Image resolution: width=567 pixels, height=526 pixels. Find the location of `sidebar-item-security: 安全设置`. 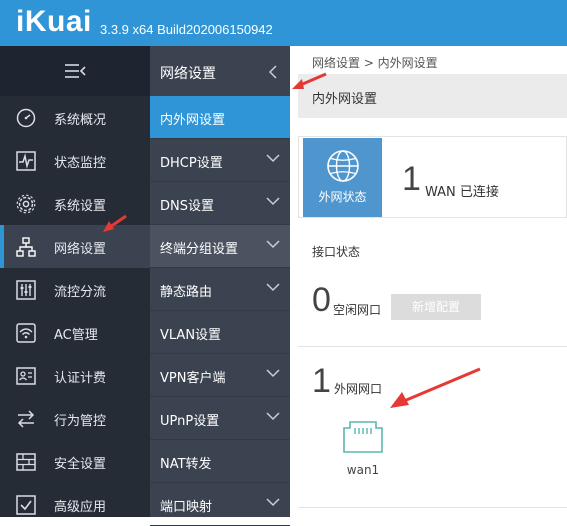

sidebar-item-security: 安全设置 is located at coordinates (75, 461).